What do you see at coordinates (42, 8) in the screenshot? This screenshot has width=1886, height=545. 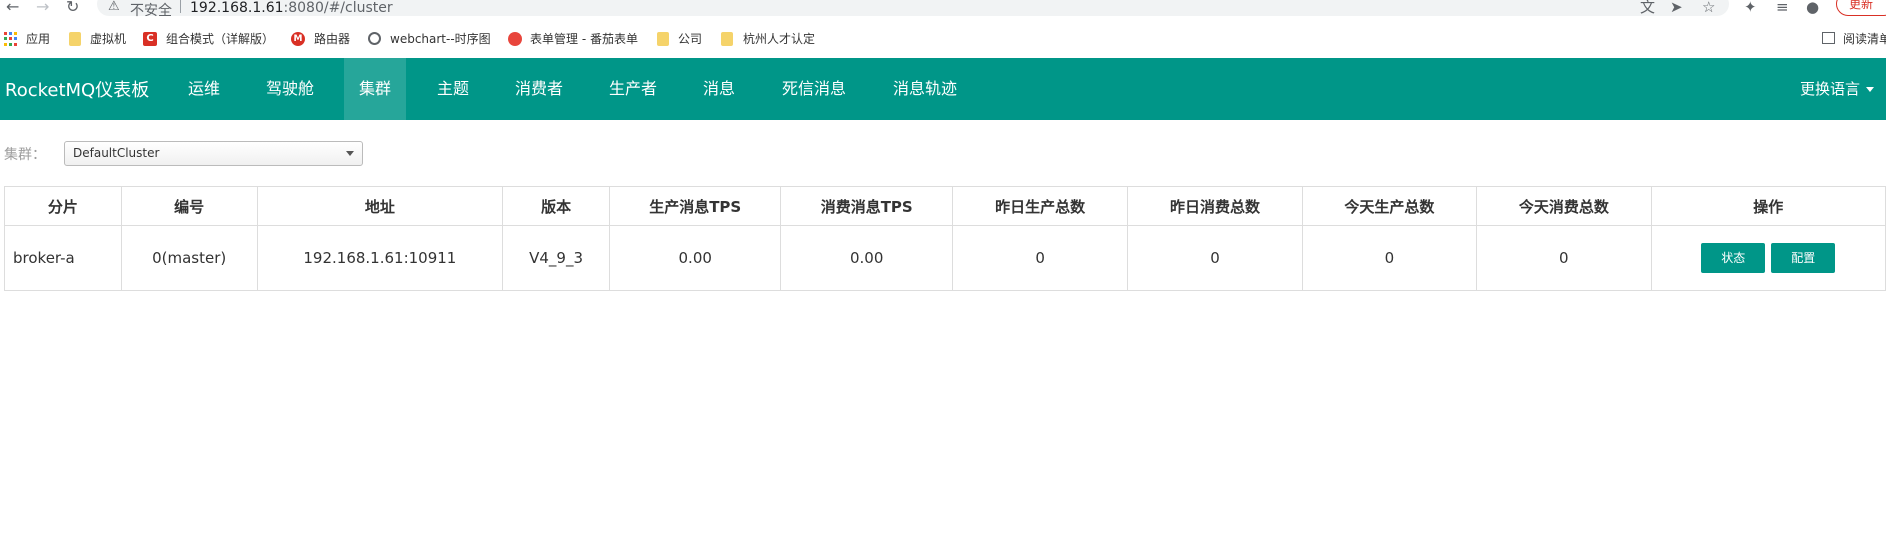 I see `forward-icon: →` at bounding box center [42, 8].